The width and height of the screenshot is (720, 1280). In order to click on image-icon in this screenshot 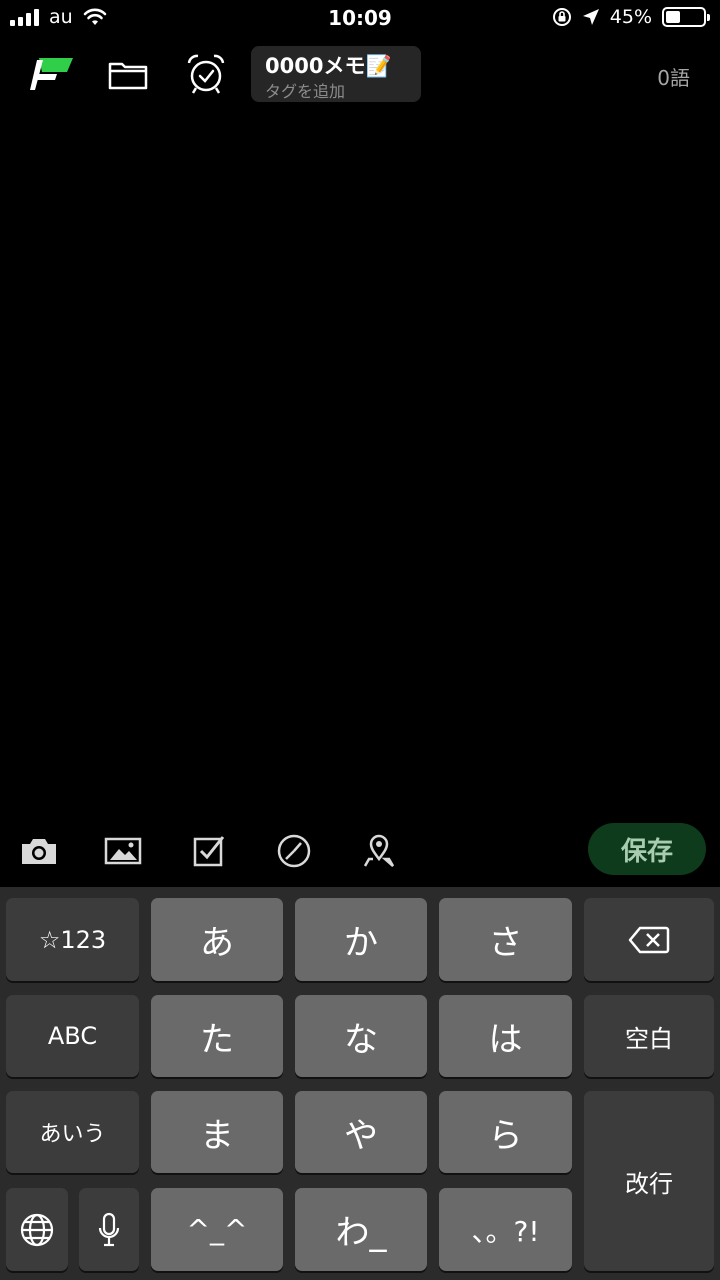, I will do `click(123, 851)`.